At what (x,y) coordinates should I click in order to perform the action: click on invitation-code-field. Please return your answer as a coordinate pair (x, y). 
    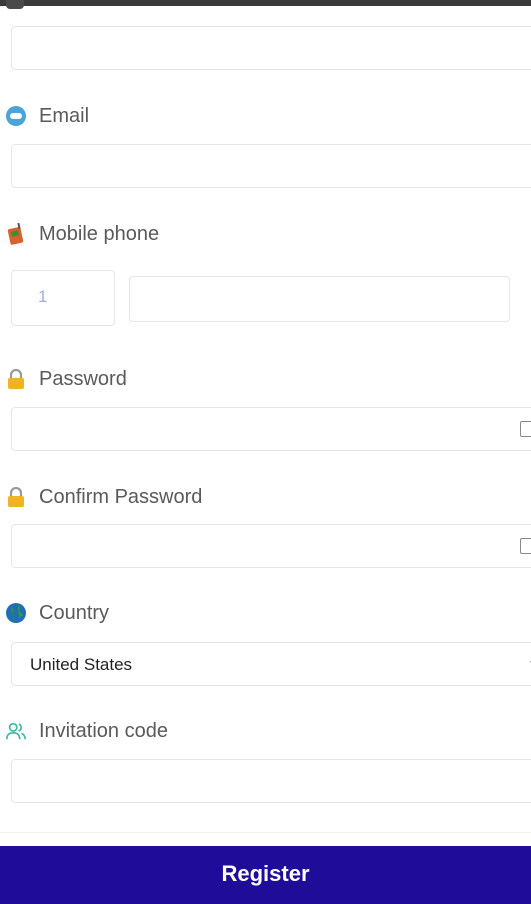
    Looking at the image, I should click on (271, 781).